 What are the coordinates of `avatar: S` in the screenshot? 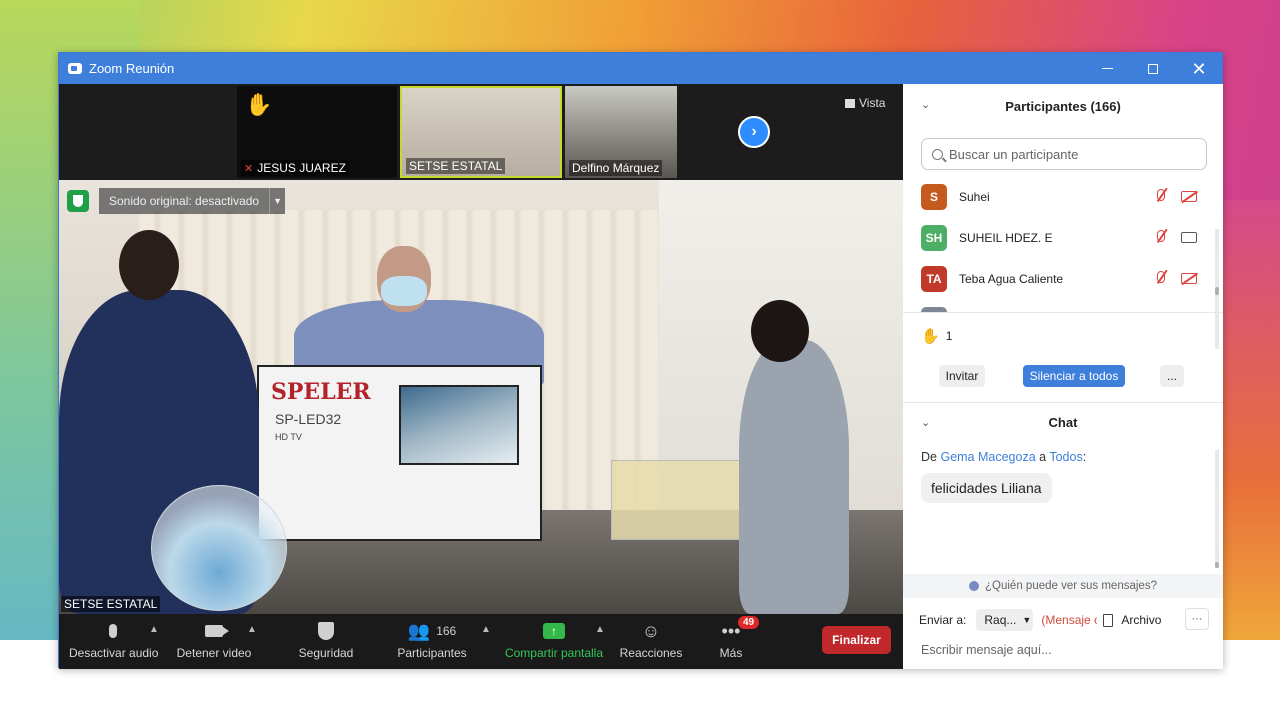 It's located at (934, 196).